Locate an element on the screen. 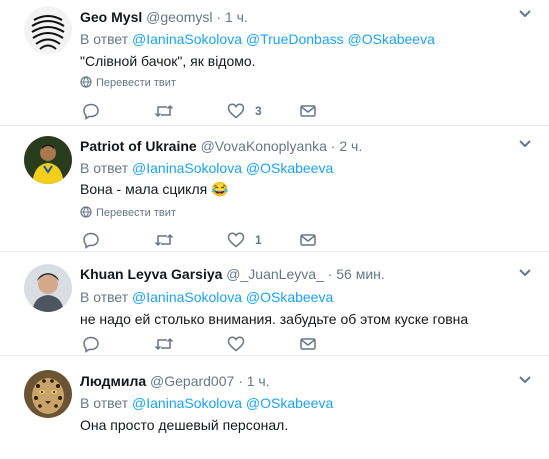 The width and height of the screenshot is (549, 459). like-button: 3 is located at coordinates (244, 111).